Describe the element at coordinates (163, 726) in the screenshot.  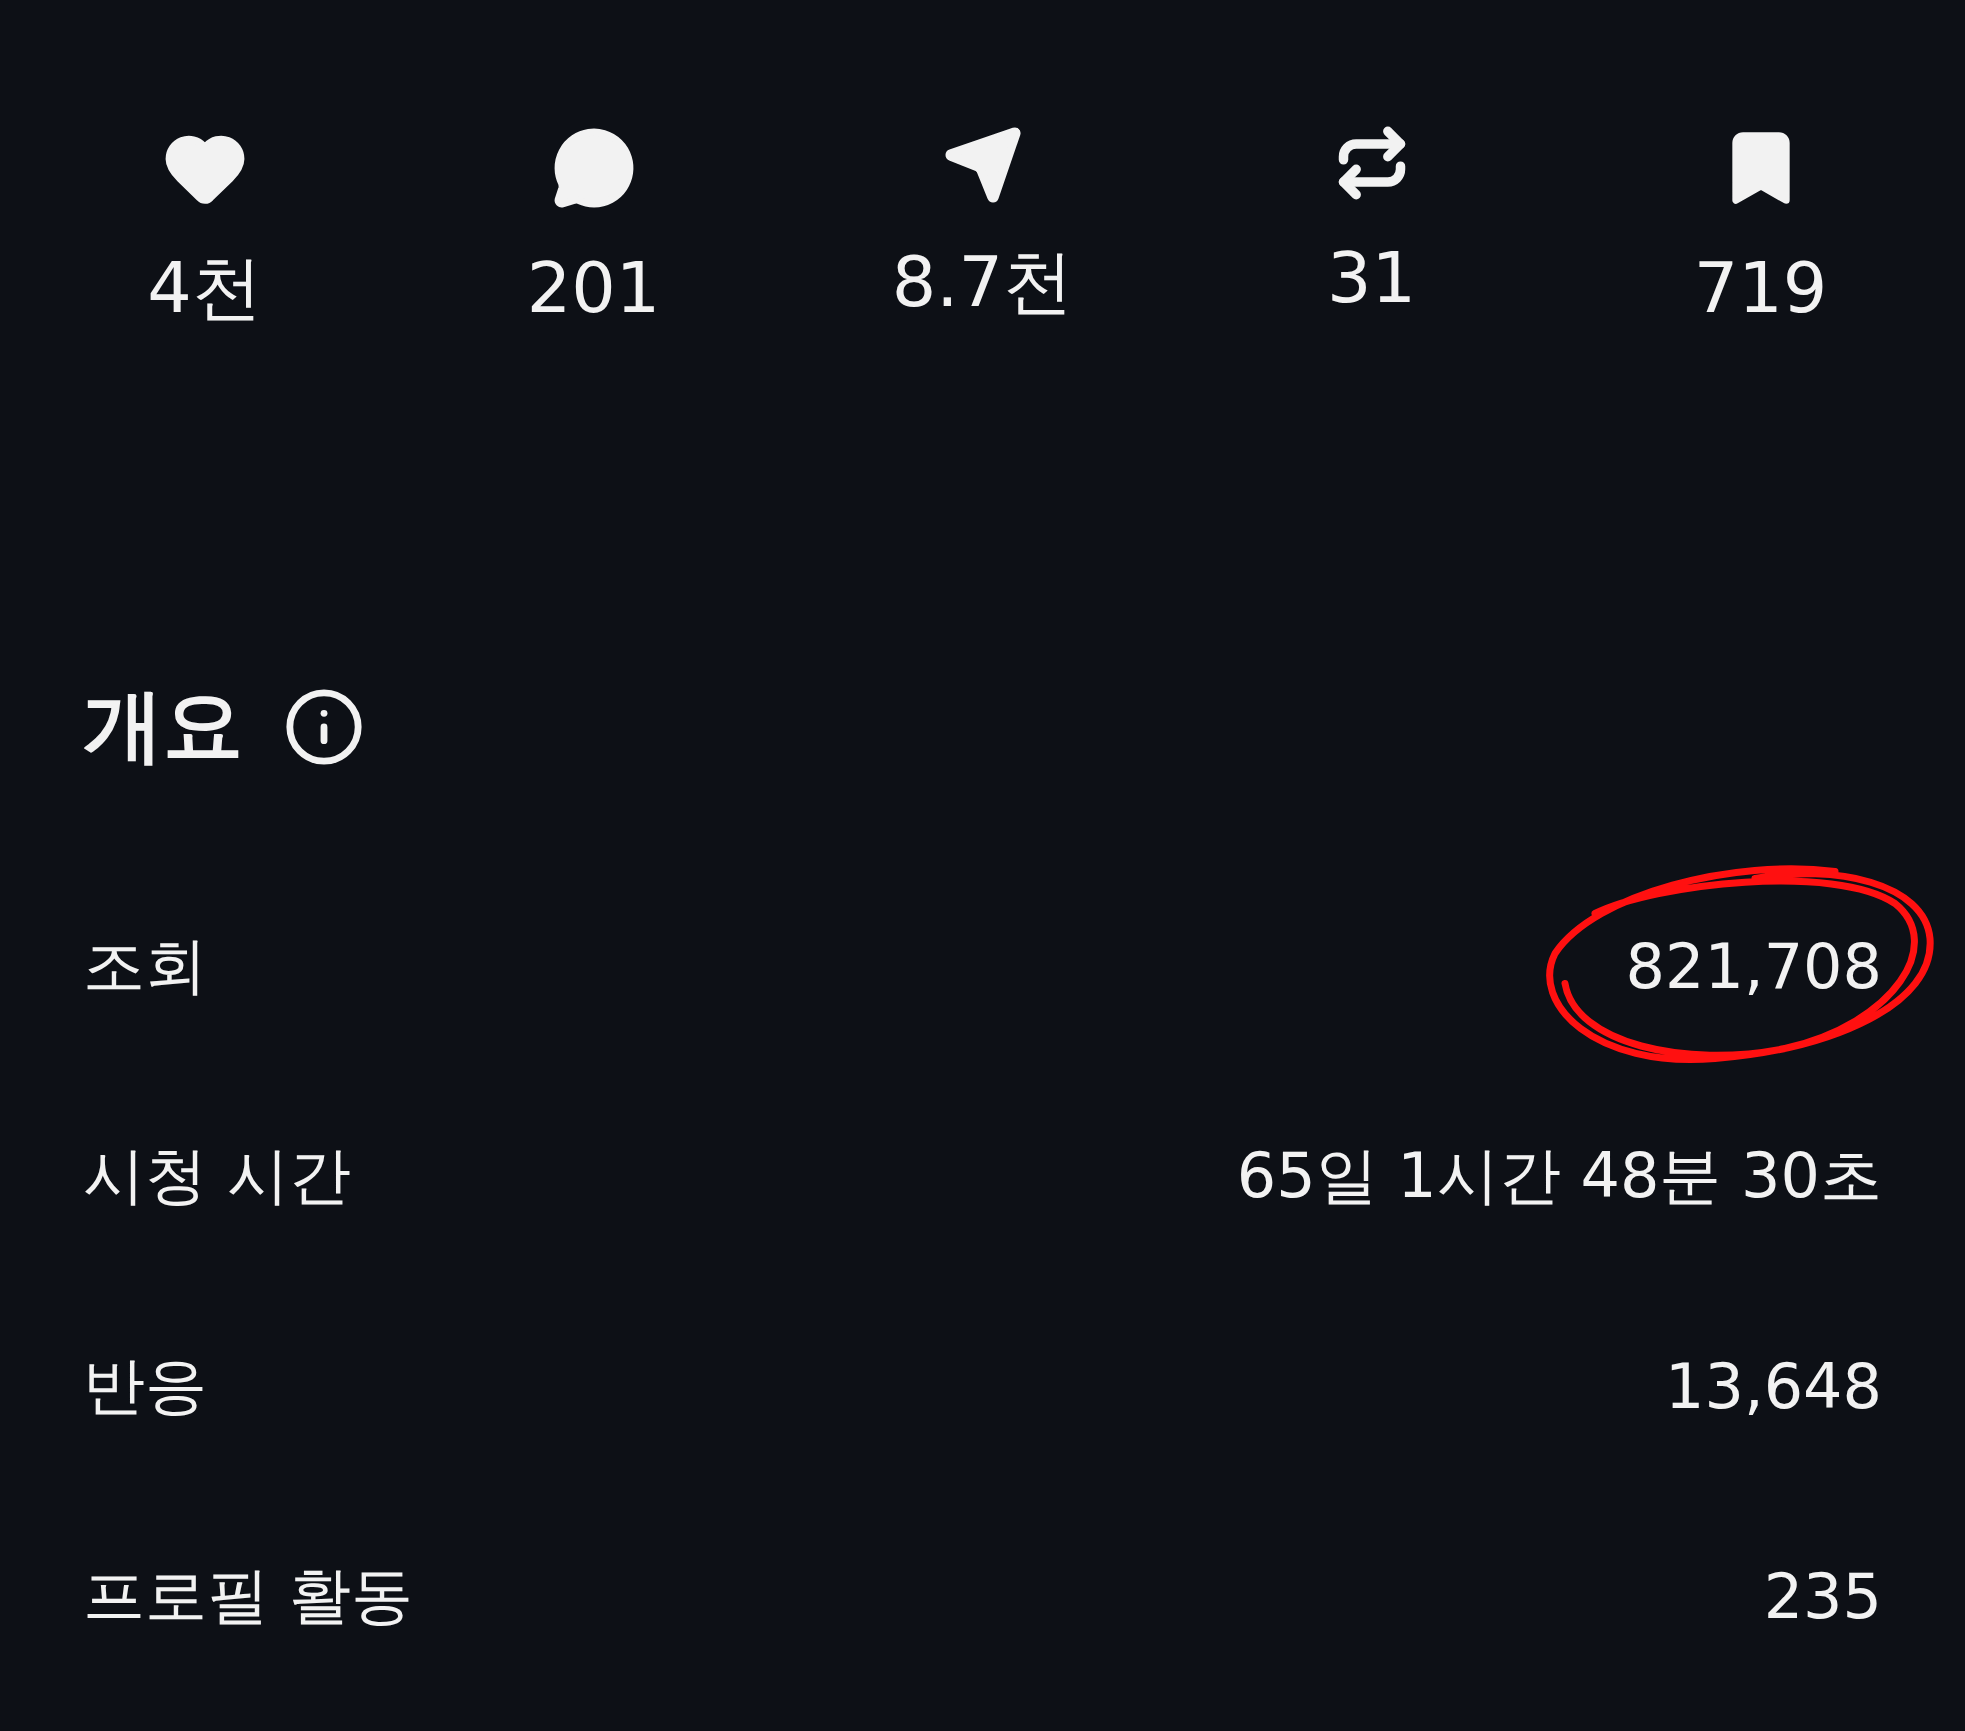
I see `section-title: 개요` at that location.